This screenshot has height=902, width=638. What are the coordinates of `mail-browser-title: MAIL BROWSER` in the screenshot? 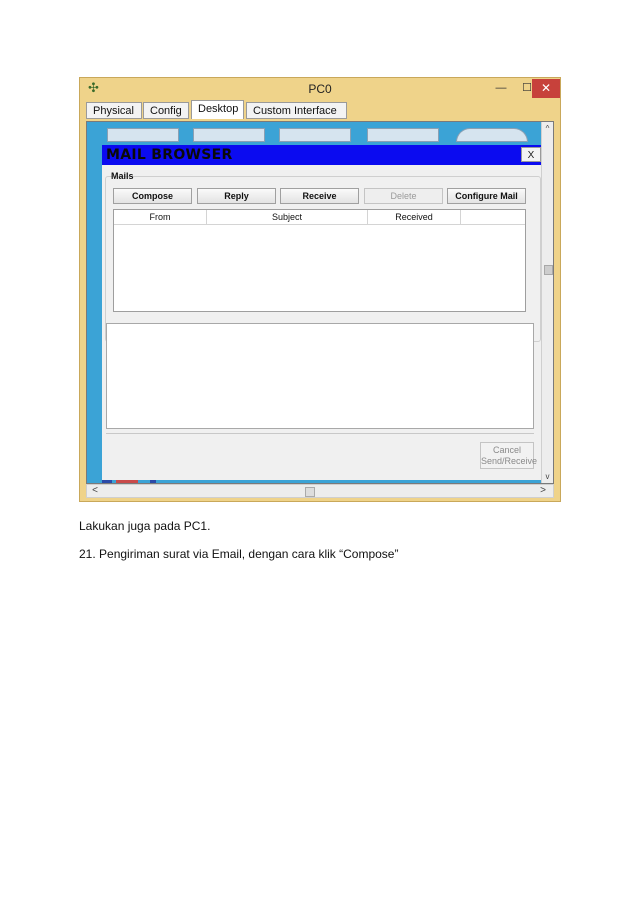 It's located at (169, 155).